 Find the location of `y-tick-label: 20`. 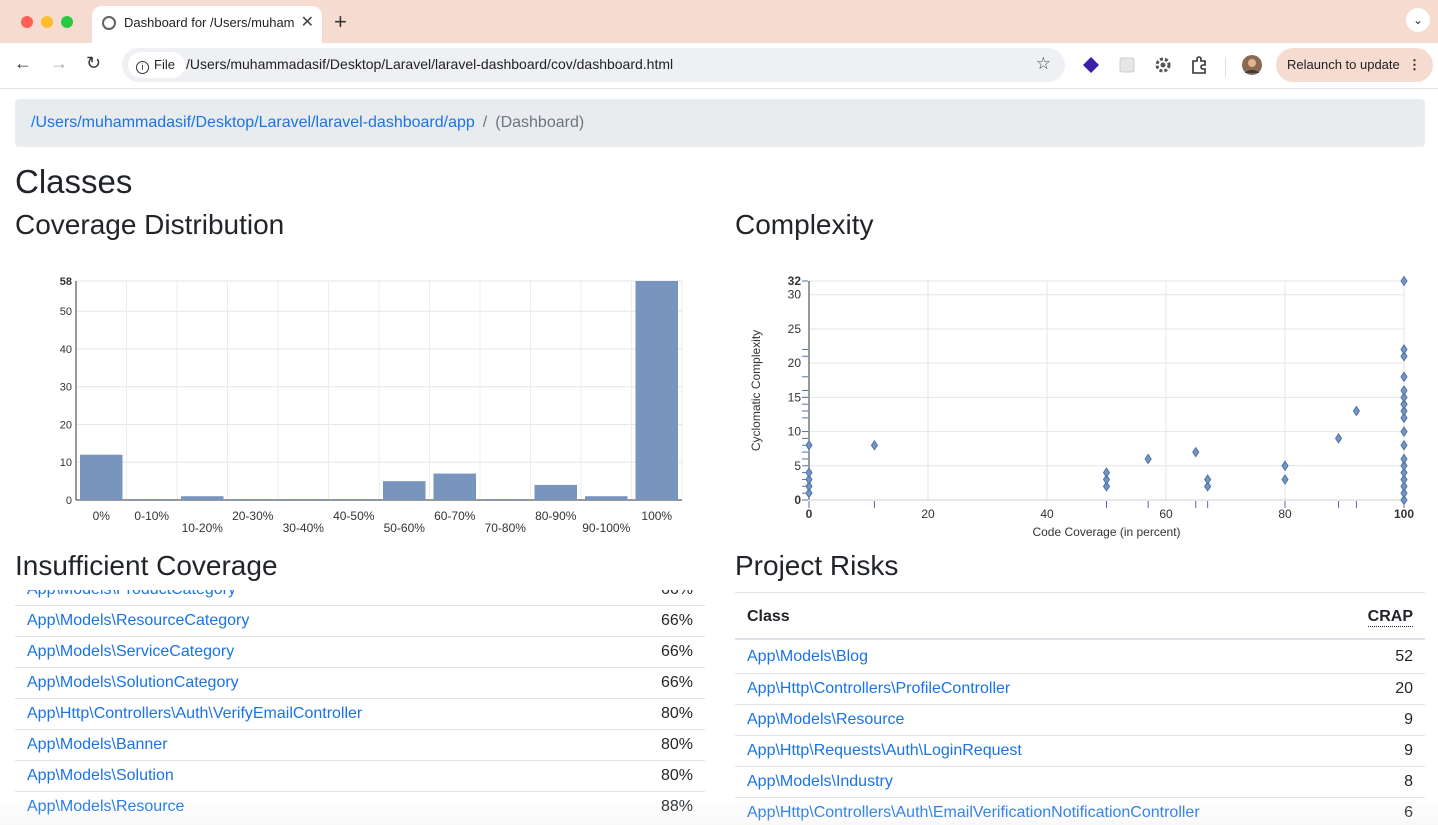

y-tick-label: 20 is located at coordinates (795, 363).